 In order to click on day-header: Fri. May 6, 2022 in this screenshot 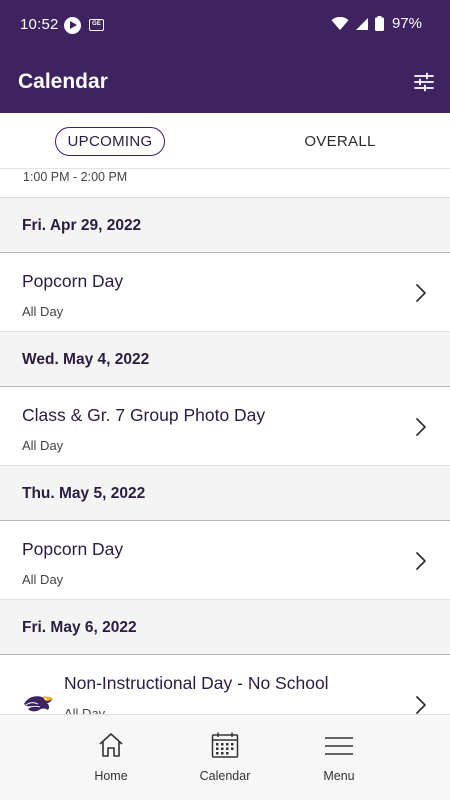, I will do `click(225, 627)`.